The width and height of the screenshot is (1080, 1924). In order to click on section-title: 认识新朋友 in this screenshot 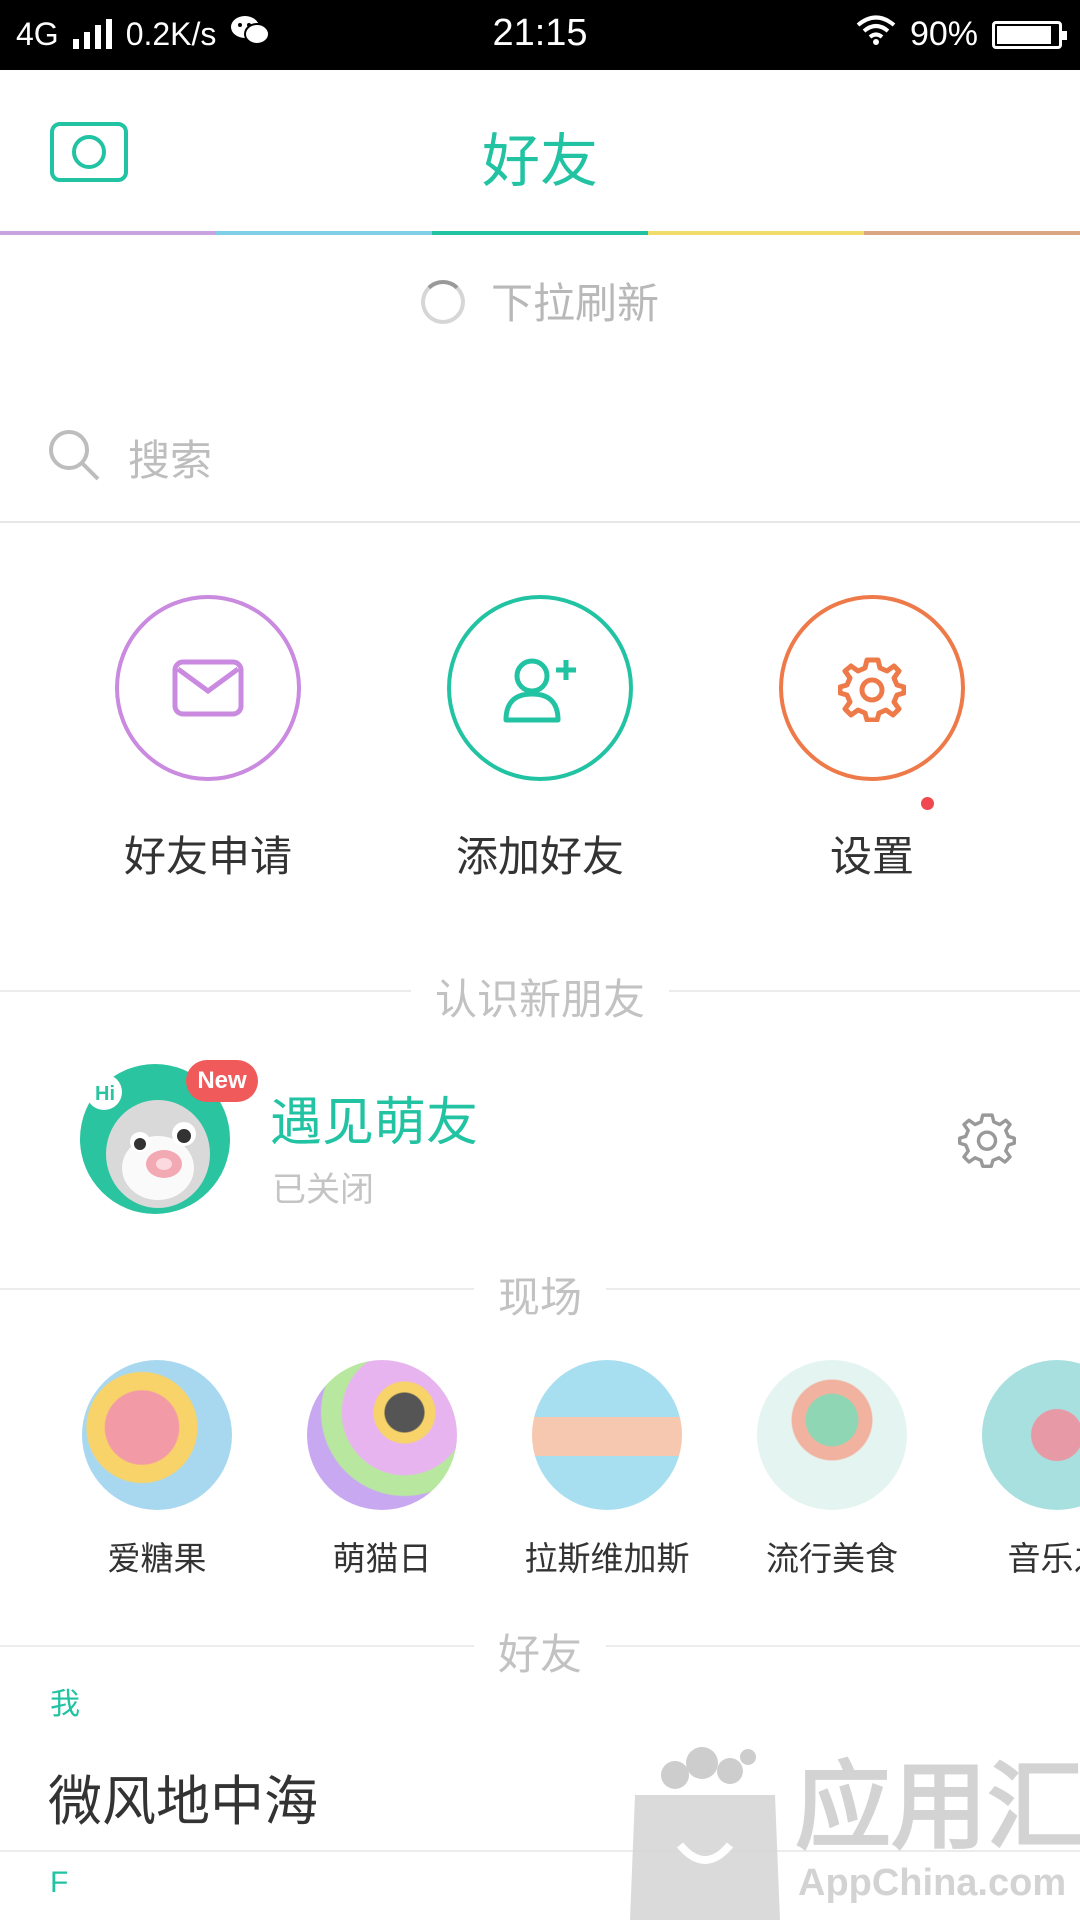, I will do `click(539, 999)`.